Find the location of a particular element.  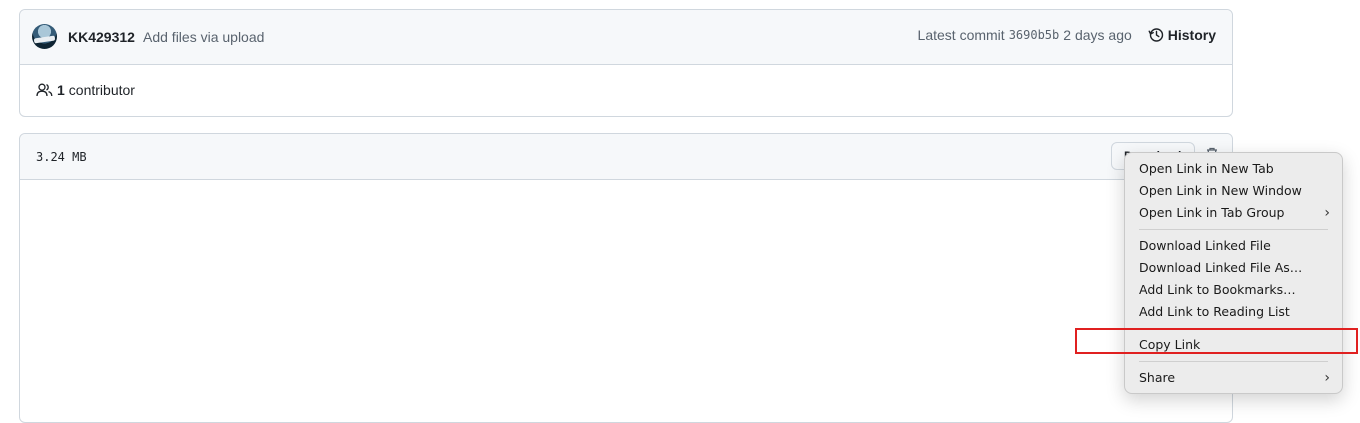

commit-author-link: KK429312 is located at coordinates (101, 37).